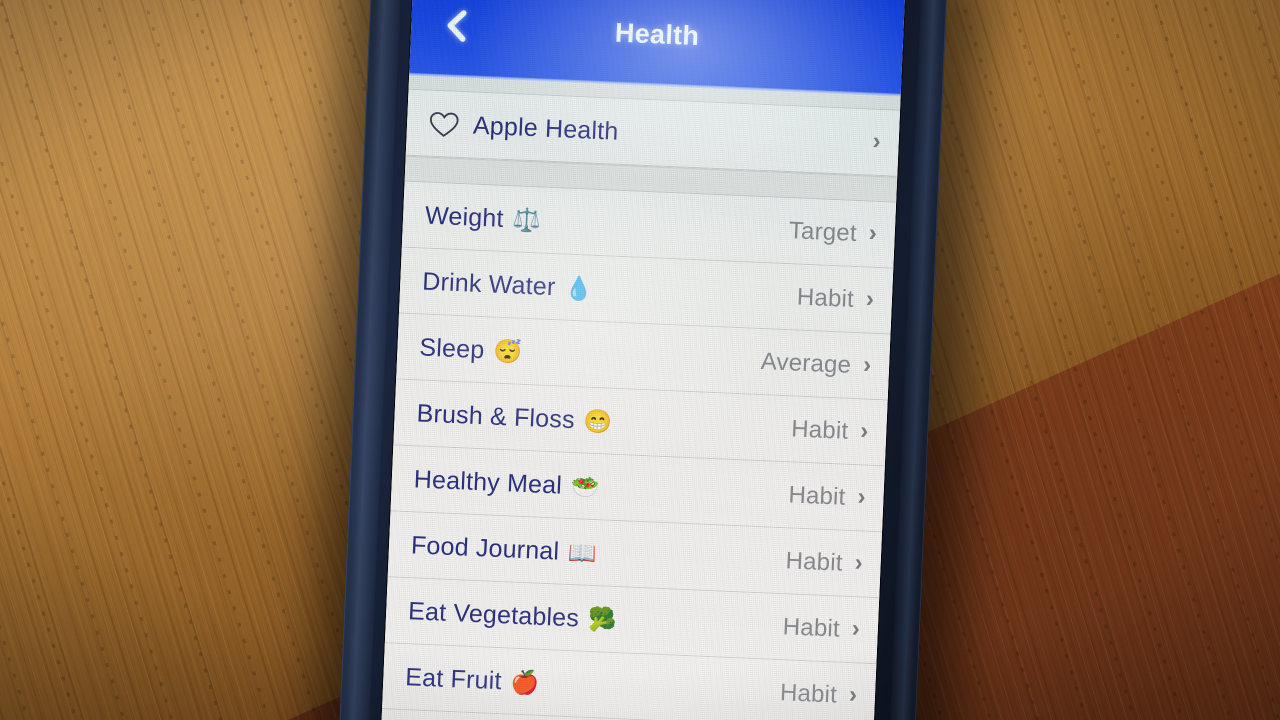 The width and height of the screenshot is (1280, 720). What do you see at coordinates (489, 284) in the screenshot?
I see `list-item-text: Drink Water` at bounding box center [489, 284].